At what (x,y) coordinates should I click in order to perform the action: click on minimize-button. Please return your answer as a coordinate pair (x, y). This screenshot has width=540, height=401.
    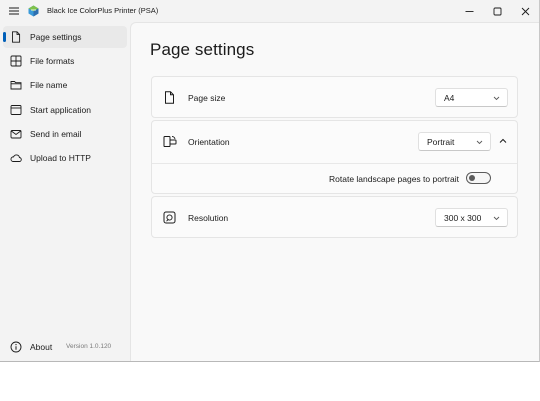
    Looking at the image, I should click on (469, 11).